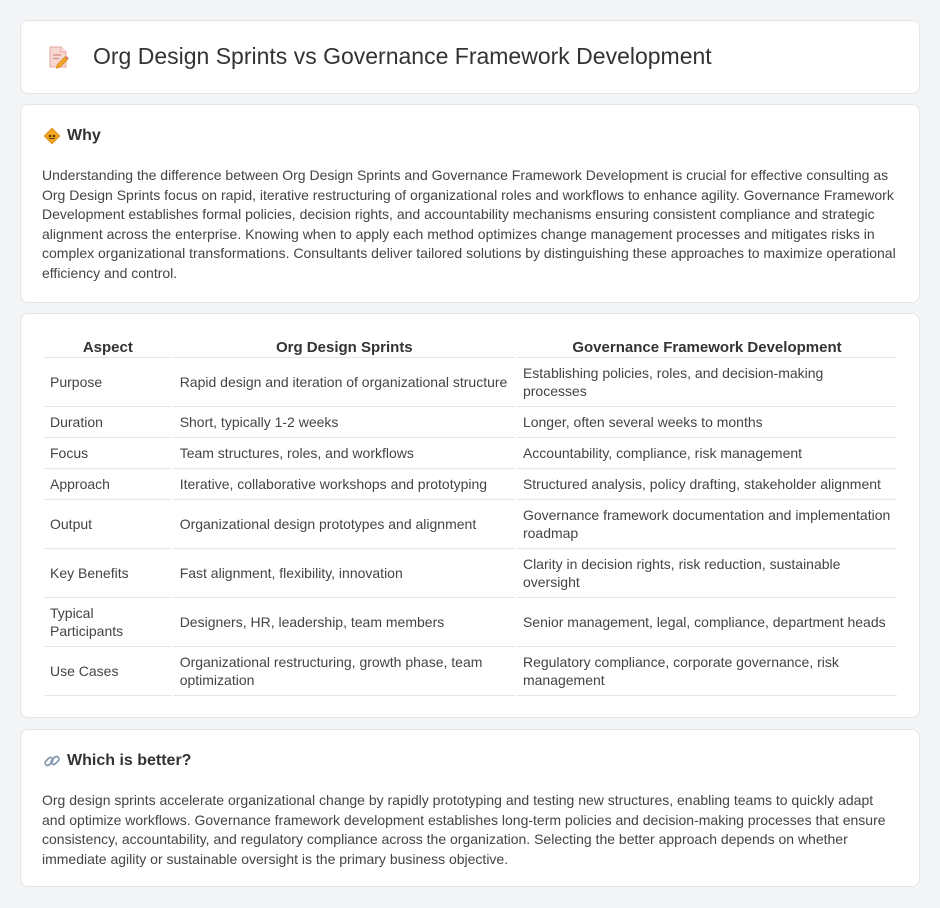 The image size is (940, 908). I want to click on row-aspect: Use Cases, so click(108, 671).